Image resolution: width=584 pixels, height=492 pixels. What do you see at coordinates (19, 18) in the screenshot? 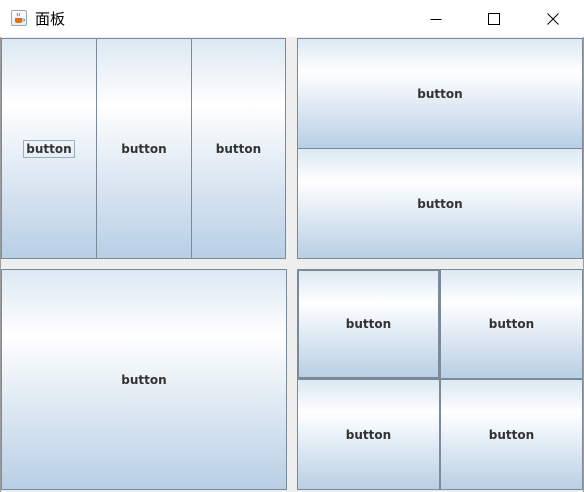
I see `java-cup-icon` at bounding box center [19, 18].